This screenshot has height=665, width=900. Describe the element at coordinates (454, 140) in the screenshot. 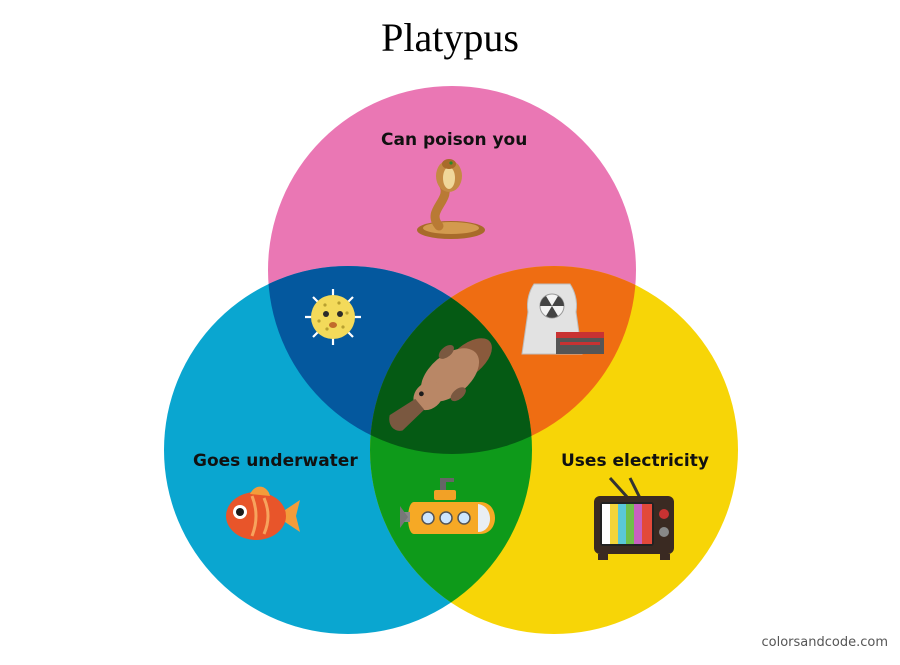

I see `set-label-can-poison-you: Can poison you` at that location.